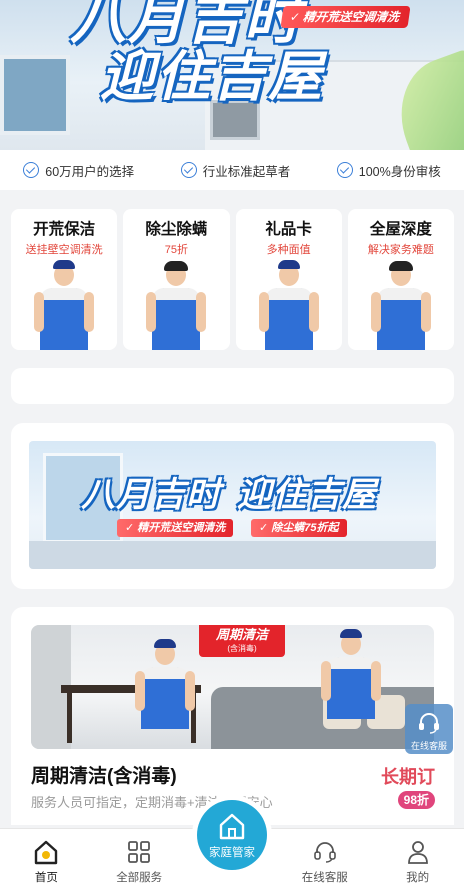 The image size is (464, 895). Describe the element at coordinates (305, 528) in the screenshot. I see `promo-tag-2-text: 除尘螨75折起` at that location.